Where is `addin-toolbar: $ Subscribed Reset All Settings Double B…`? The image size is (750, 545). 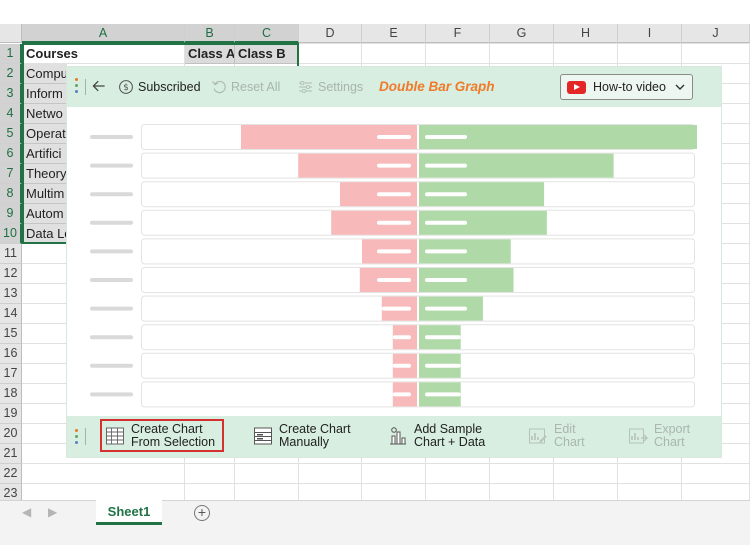 addin-toolbar: $ Subscribed Reset All Settings Double B… is located at coordinates (394, 87).